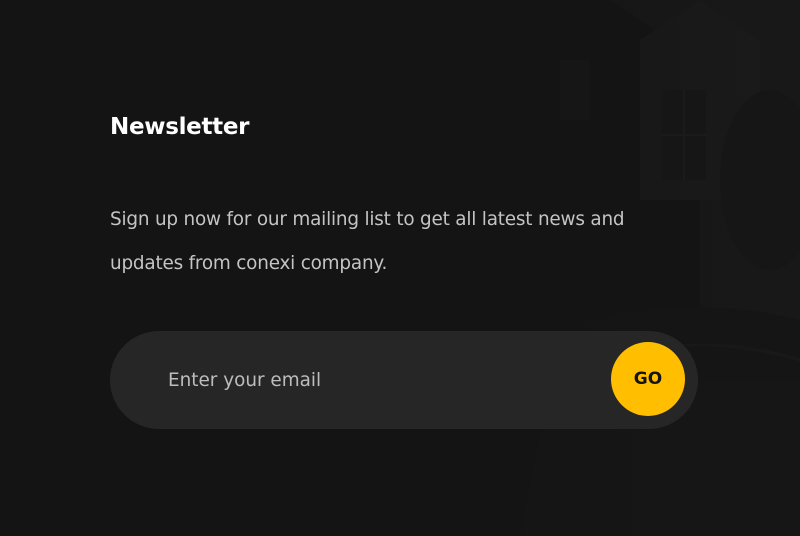  I want to click on email-input, so click(378, 380).